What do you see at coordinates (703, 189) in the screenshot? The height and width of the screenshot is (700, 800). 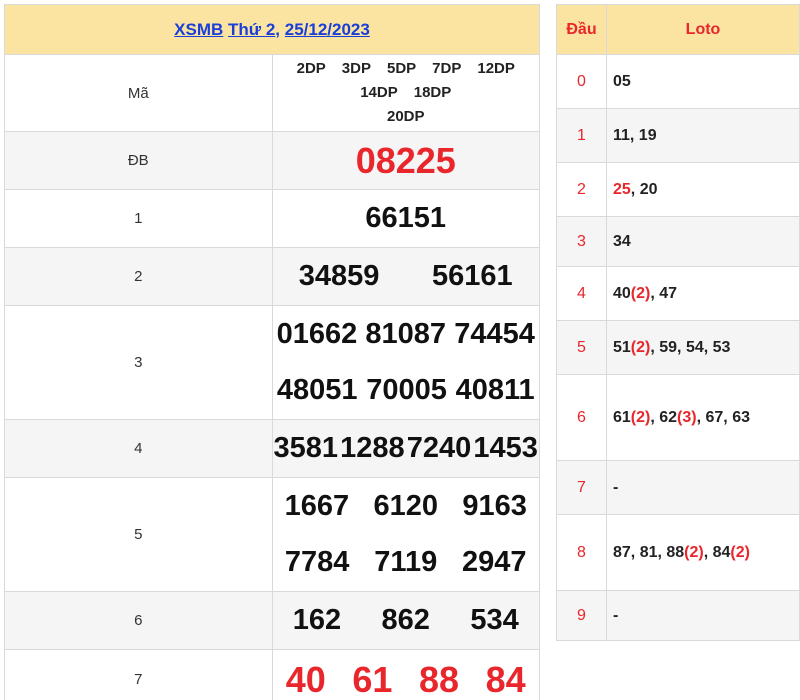 I see `loto-values: 25, 20` at bounding box center [703, 189].